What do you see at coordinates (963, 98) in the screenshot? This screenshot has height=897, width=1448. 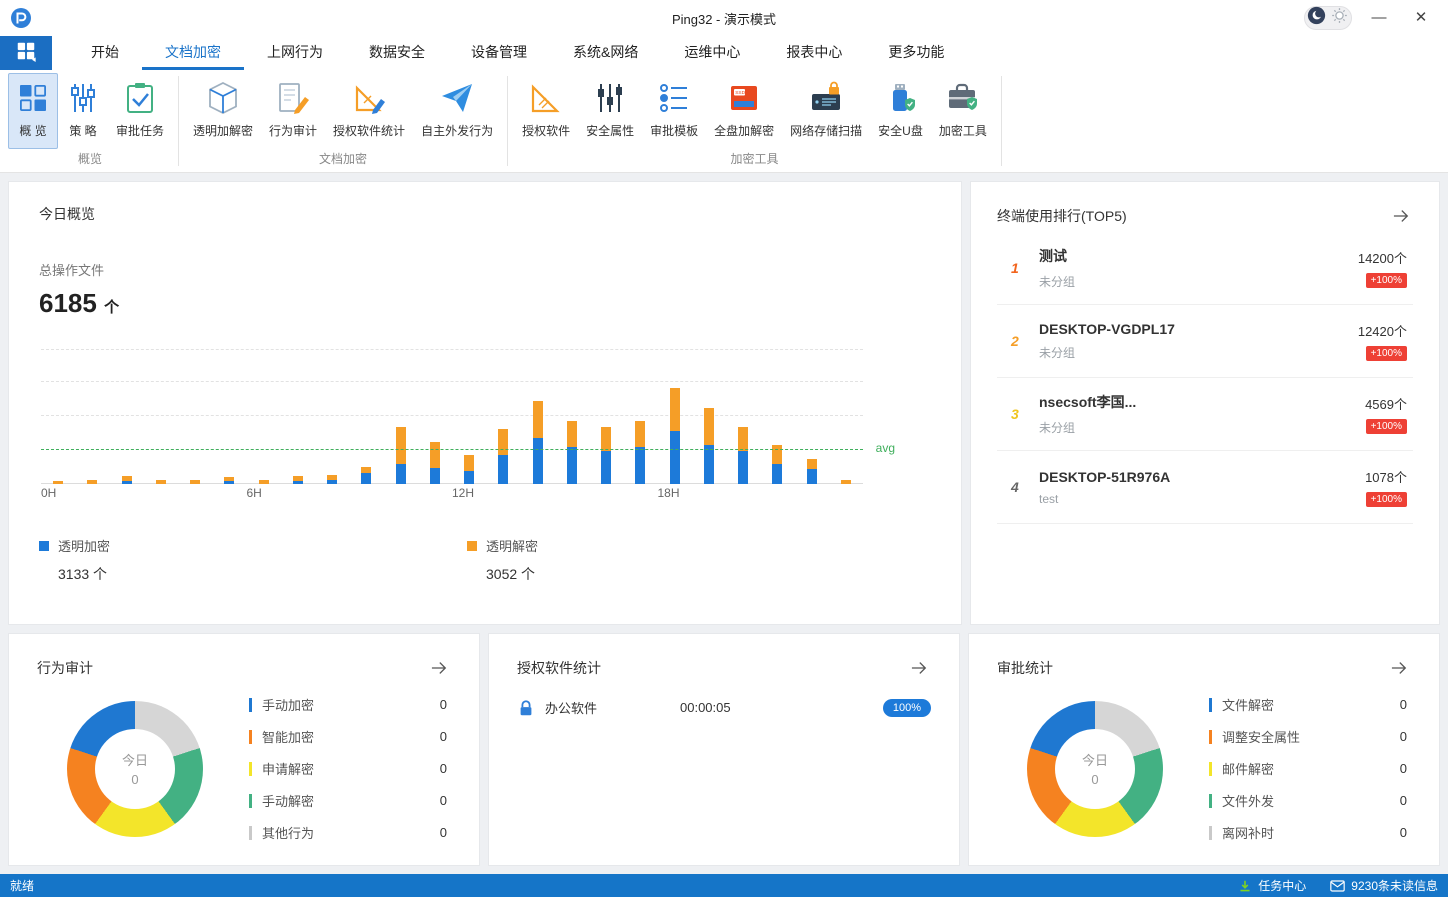 I see `crypt-tools-icon` at bounding box center [963, 98].